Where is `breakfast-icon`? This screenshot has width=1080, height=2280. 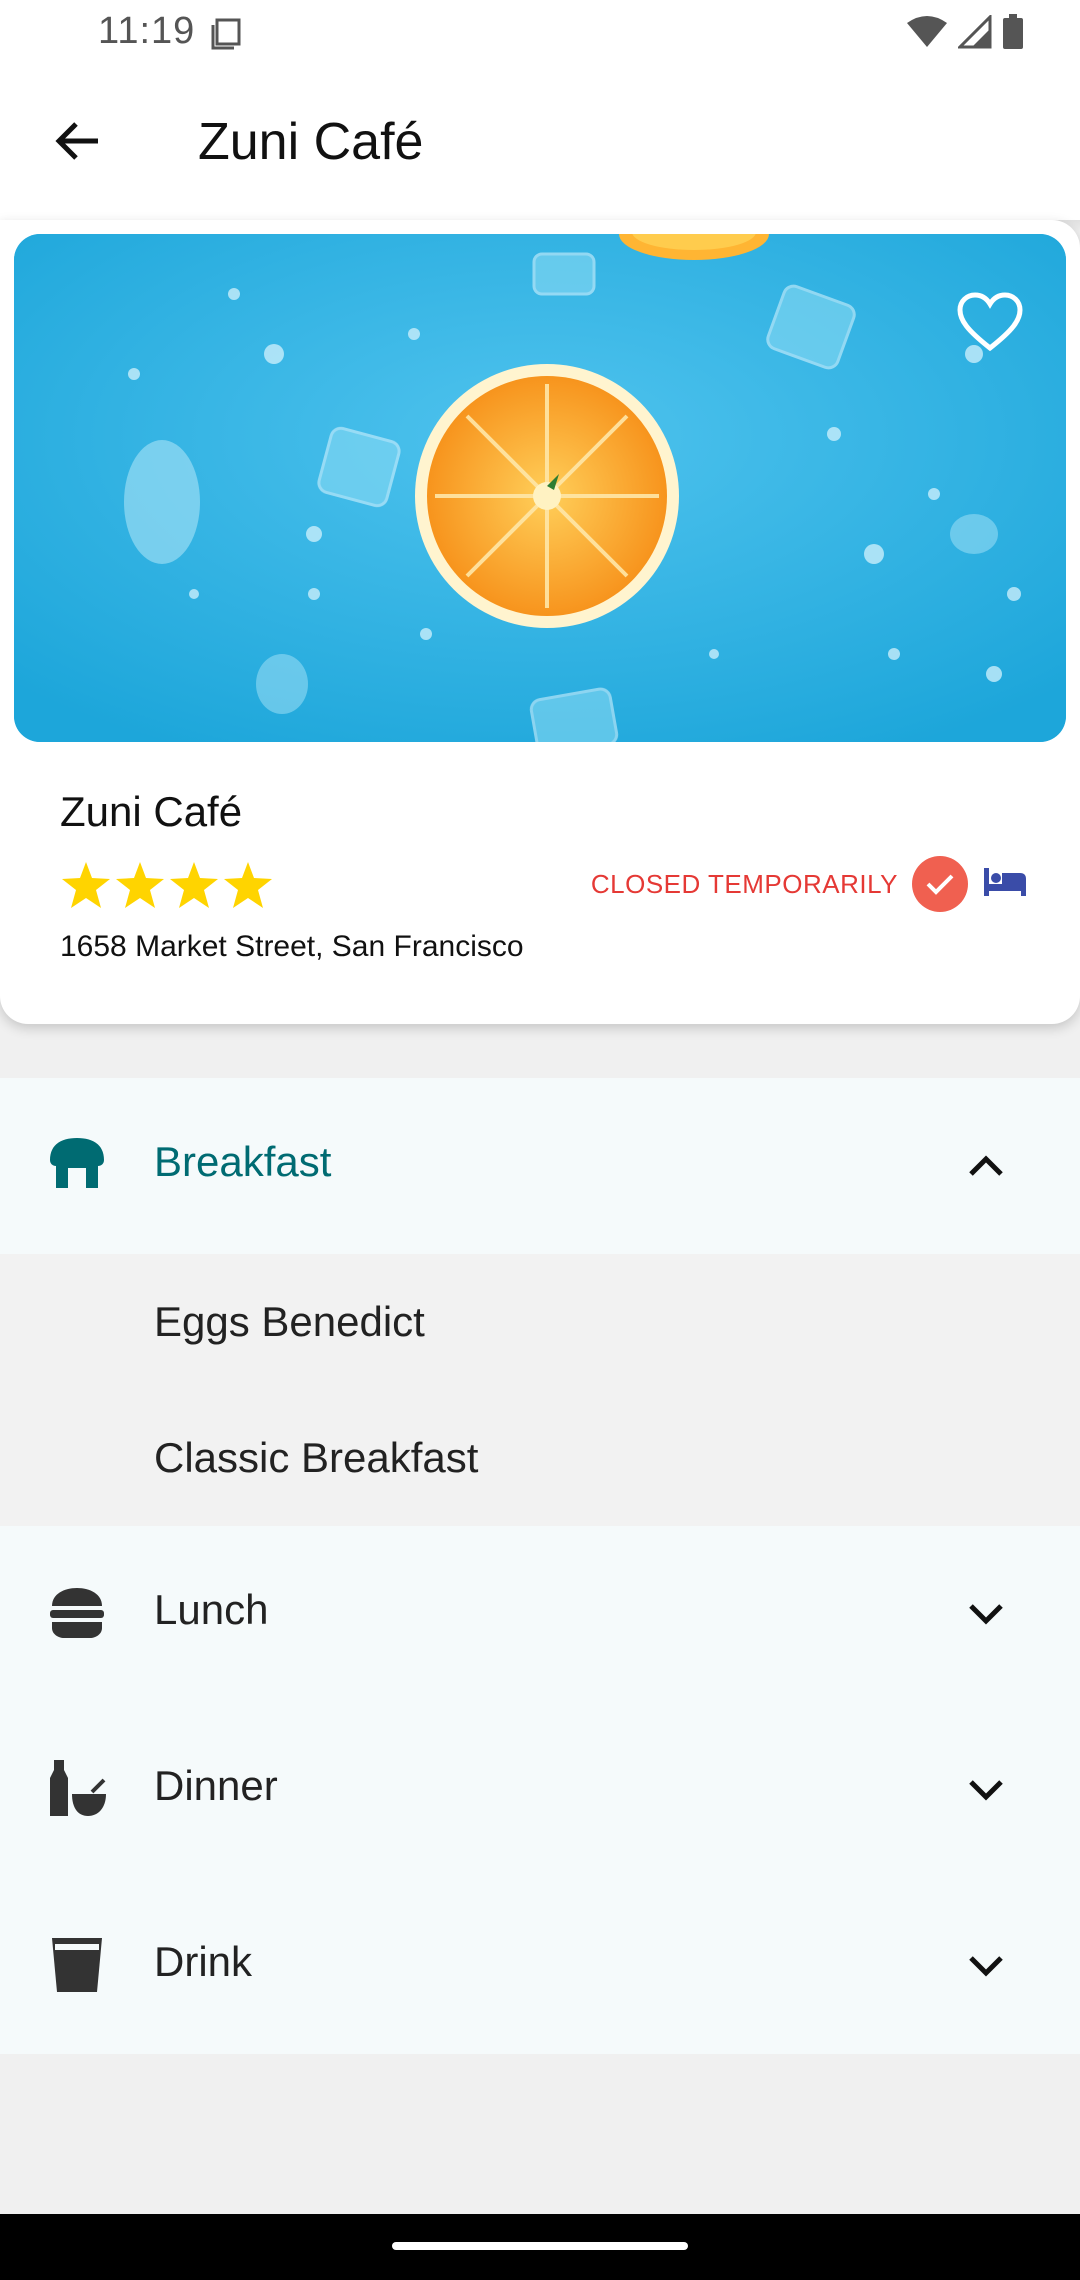
breakfast-icon is located at coordinates (77, 1165).